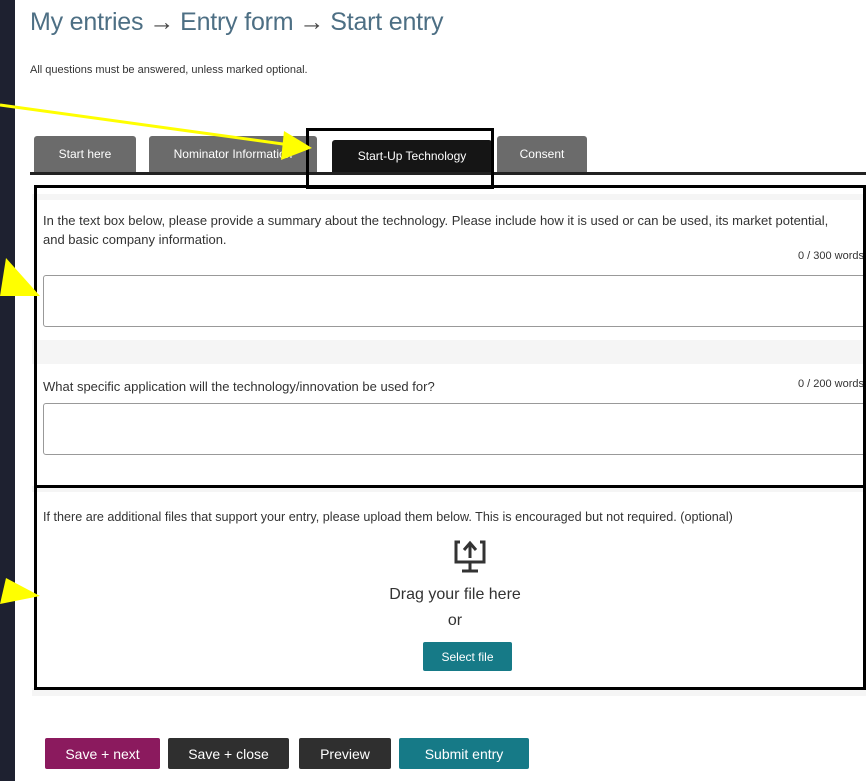 The image size is (866, 781). I want to click on submit-entry-button: Submit entry, so click(464, 753).